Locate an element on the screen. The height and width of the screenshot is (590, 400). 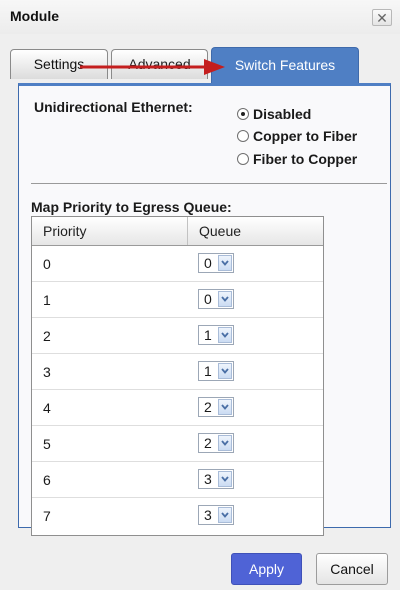
table-row: 6 3 is located at coordinates (177, 480).